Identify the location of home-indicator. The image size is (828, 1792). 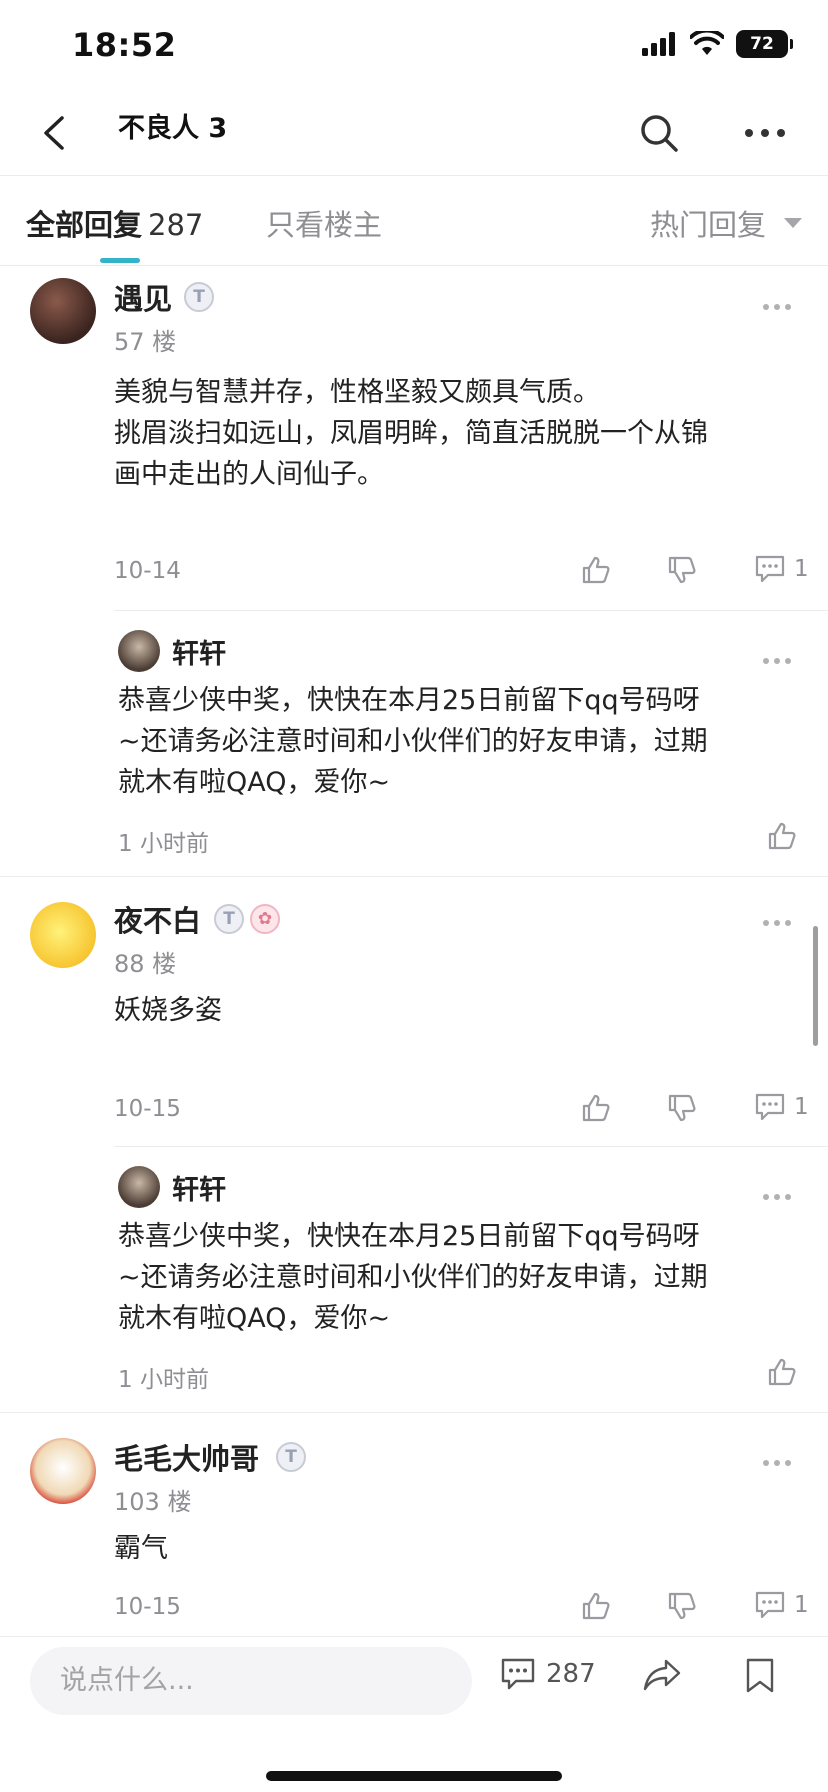
(414, 1776).